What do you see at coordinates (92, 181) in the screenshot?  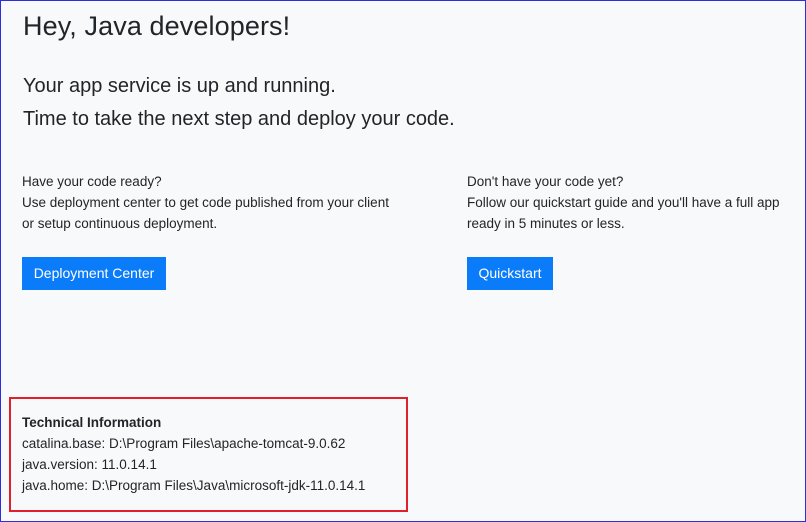 I see `deployment-question: Have your code ready?` at bounding box center [92, 181].